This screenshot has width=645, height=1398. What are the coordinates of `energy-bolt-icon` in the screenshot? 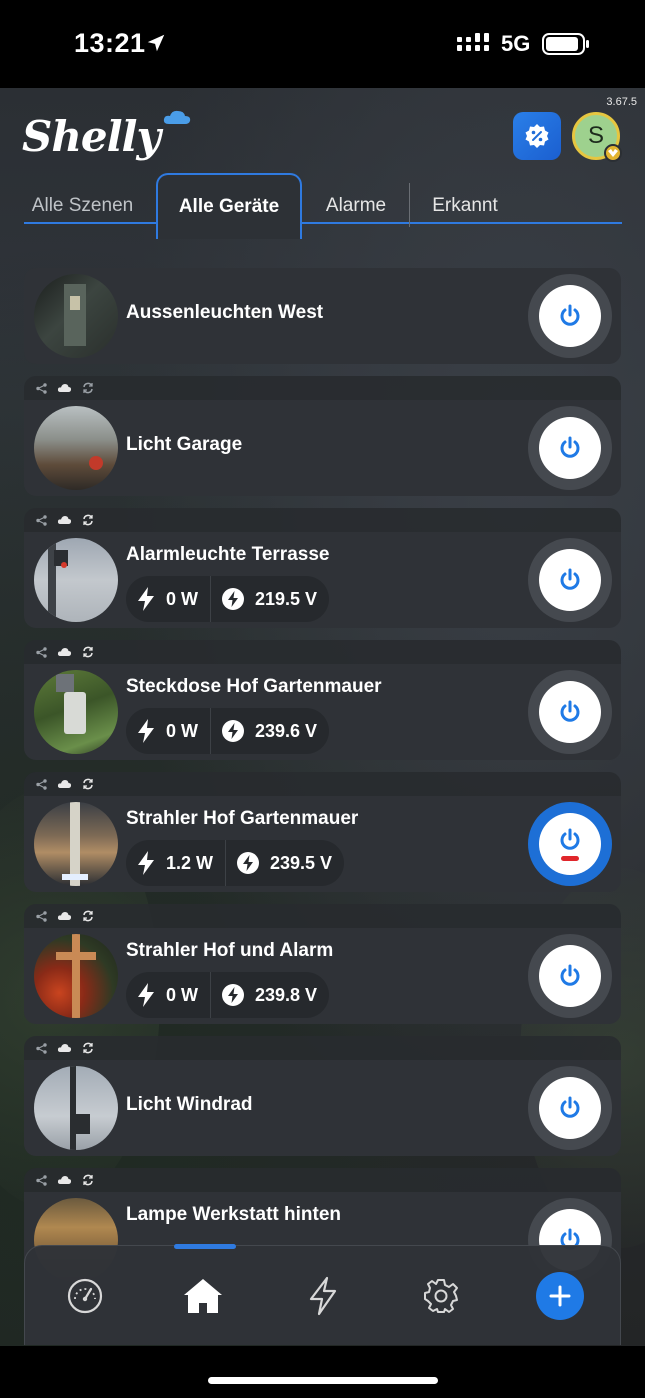 It's located at (323, 1296).